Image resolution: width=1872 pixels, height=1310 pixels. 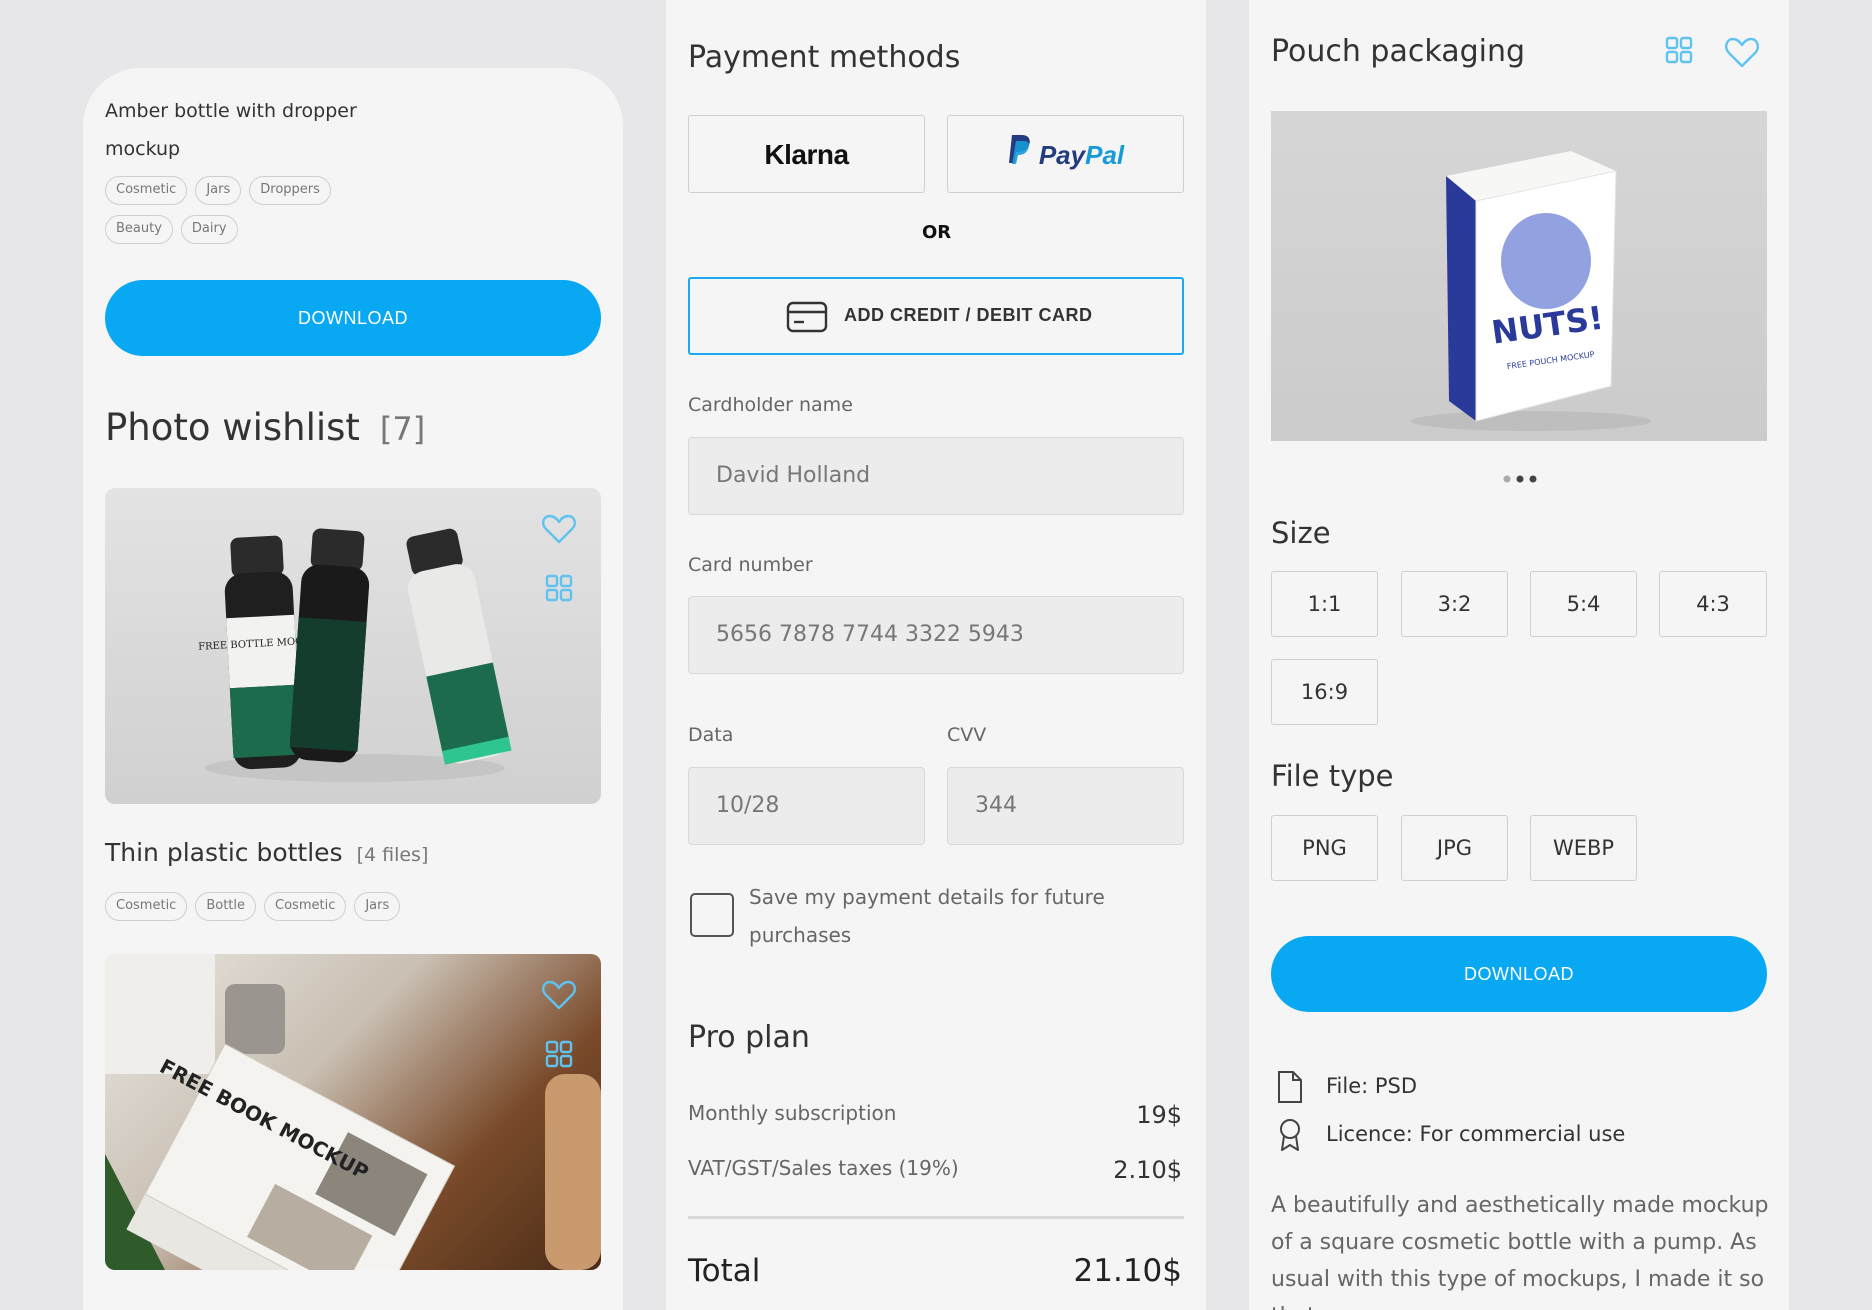 What do you see at coordinates (1531, 291) in the screenshot?
I see `pouch-illustration: NUTS! FREE POUCH MOCKUP` at bounding box center [1531, 291].